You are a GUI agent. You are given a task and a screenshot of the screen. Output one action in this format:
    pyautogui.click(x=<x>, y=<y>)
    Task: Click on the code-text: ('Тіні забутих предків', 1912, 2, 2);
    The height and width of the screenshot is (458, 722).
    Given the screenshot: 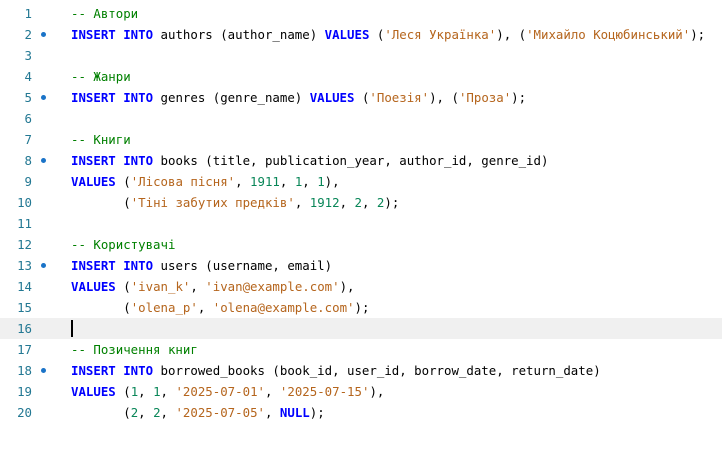 What is the action you would take?
    pyautogui.click(x=235, y=202)
    